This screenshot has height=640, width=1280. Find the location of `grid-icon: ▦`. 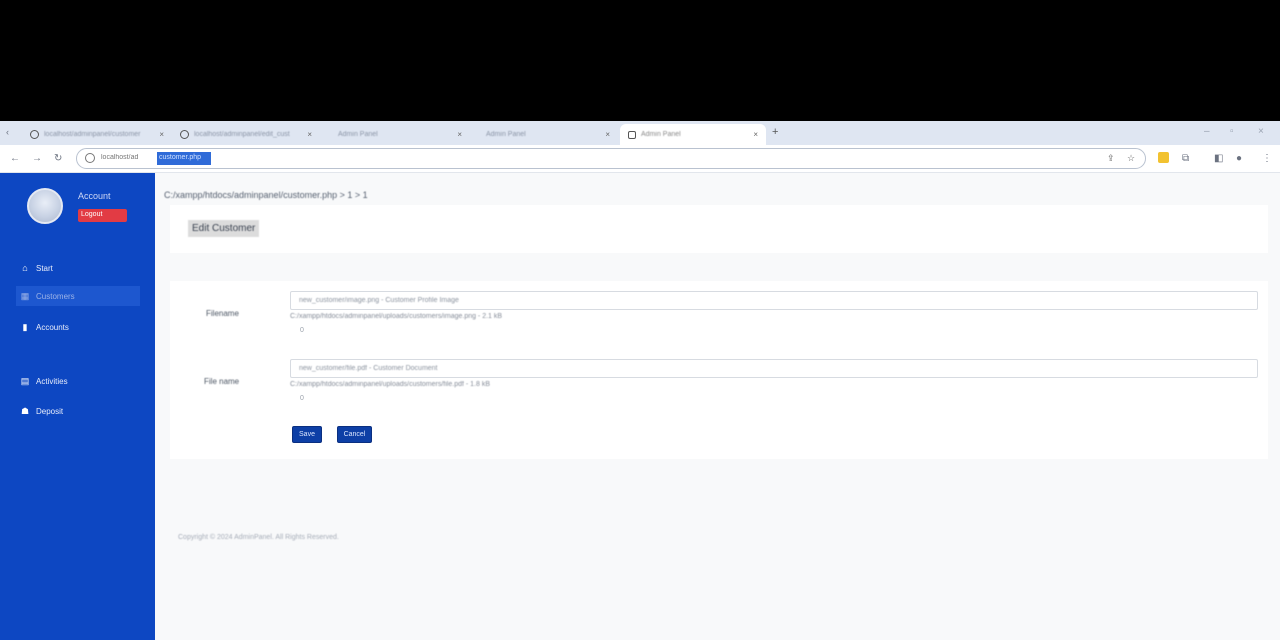

grid-icon: ▦ is located at coordinates (25, 295).